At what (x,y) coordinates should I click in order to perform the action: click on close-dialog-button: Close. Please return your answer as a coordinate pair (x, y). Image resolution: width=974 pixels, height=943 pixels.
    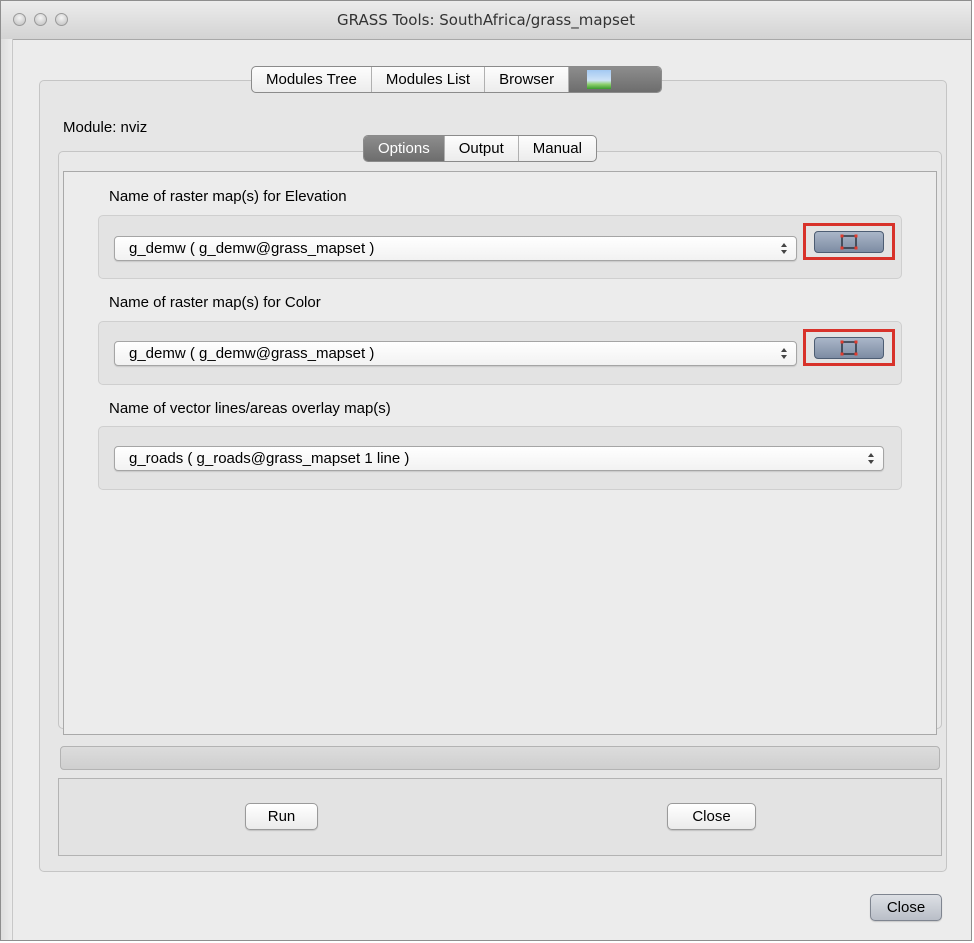
    Looking at the image, I should click on (906, 907).